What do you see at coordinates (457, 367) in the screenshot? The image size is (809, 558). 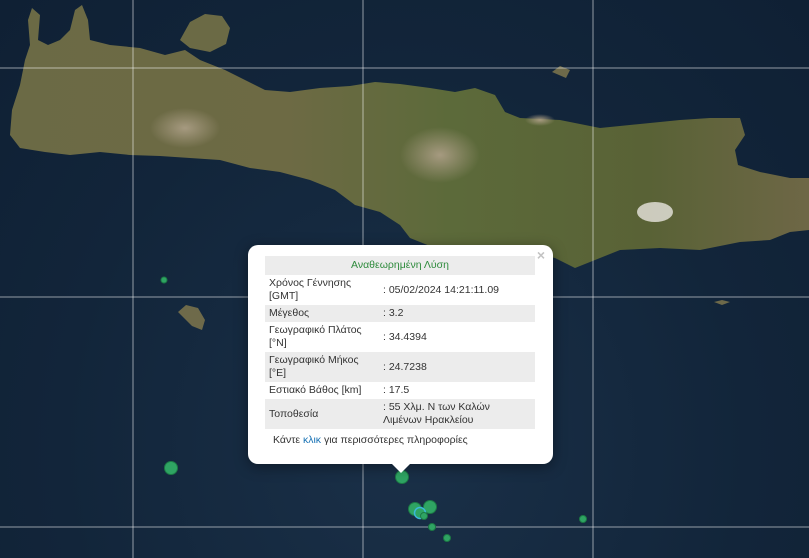 I see `longitude-value: : 24.7238` at bounding box center [457, 367].